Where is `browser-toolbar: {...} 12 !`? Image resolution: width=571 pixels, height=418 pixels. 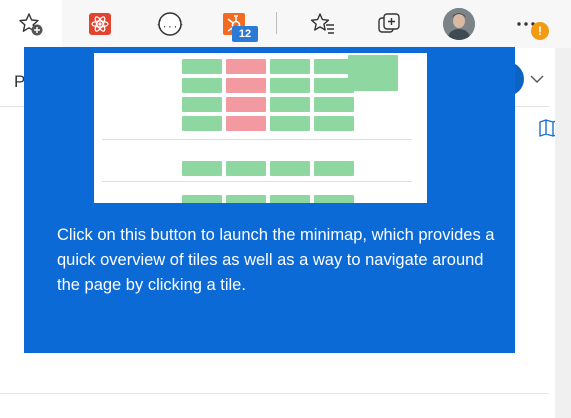
browser-toolbar: {...} 12 ! is located at coordinates (285, 24).